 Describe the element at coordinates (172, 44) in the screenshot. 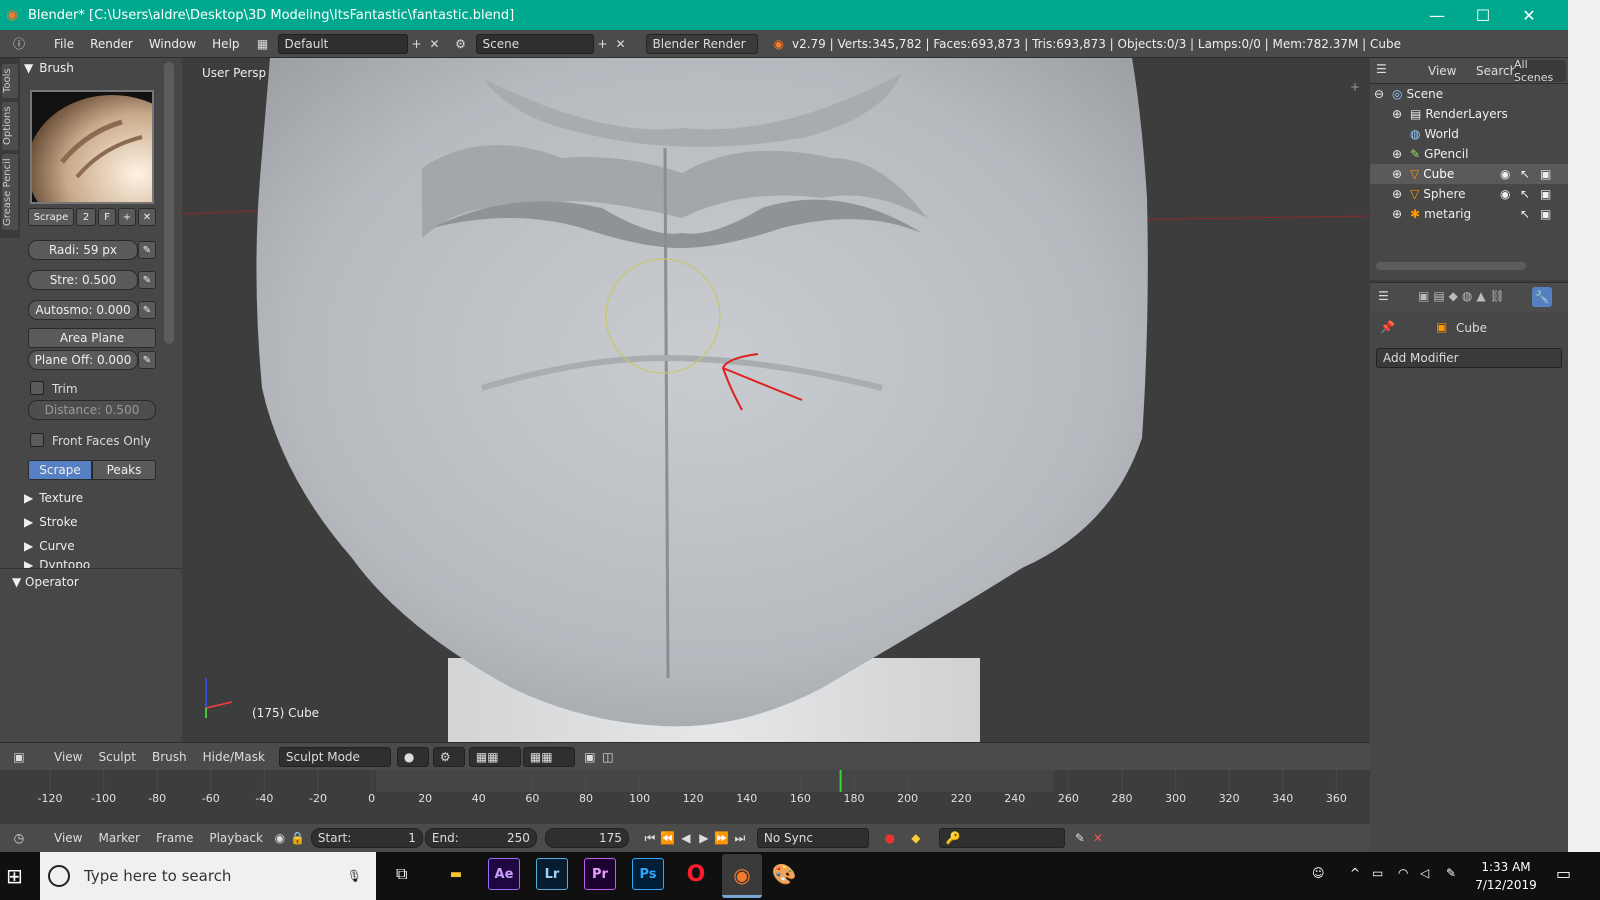

I see `menu-window: Window` at that location.